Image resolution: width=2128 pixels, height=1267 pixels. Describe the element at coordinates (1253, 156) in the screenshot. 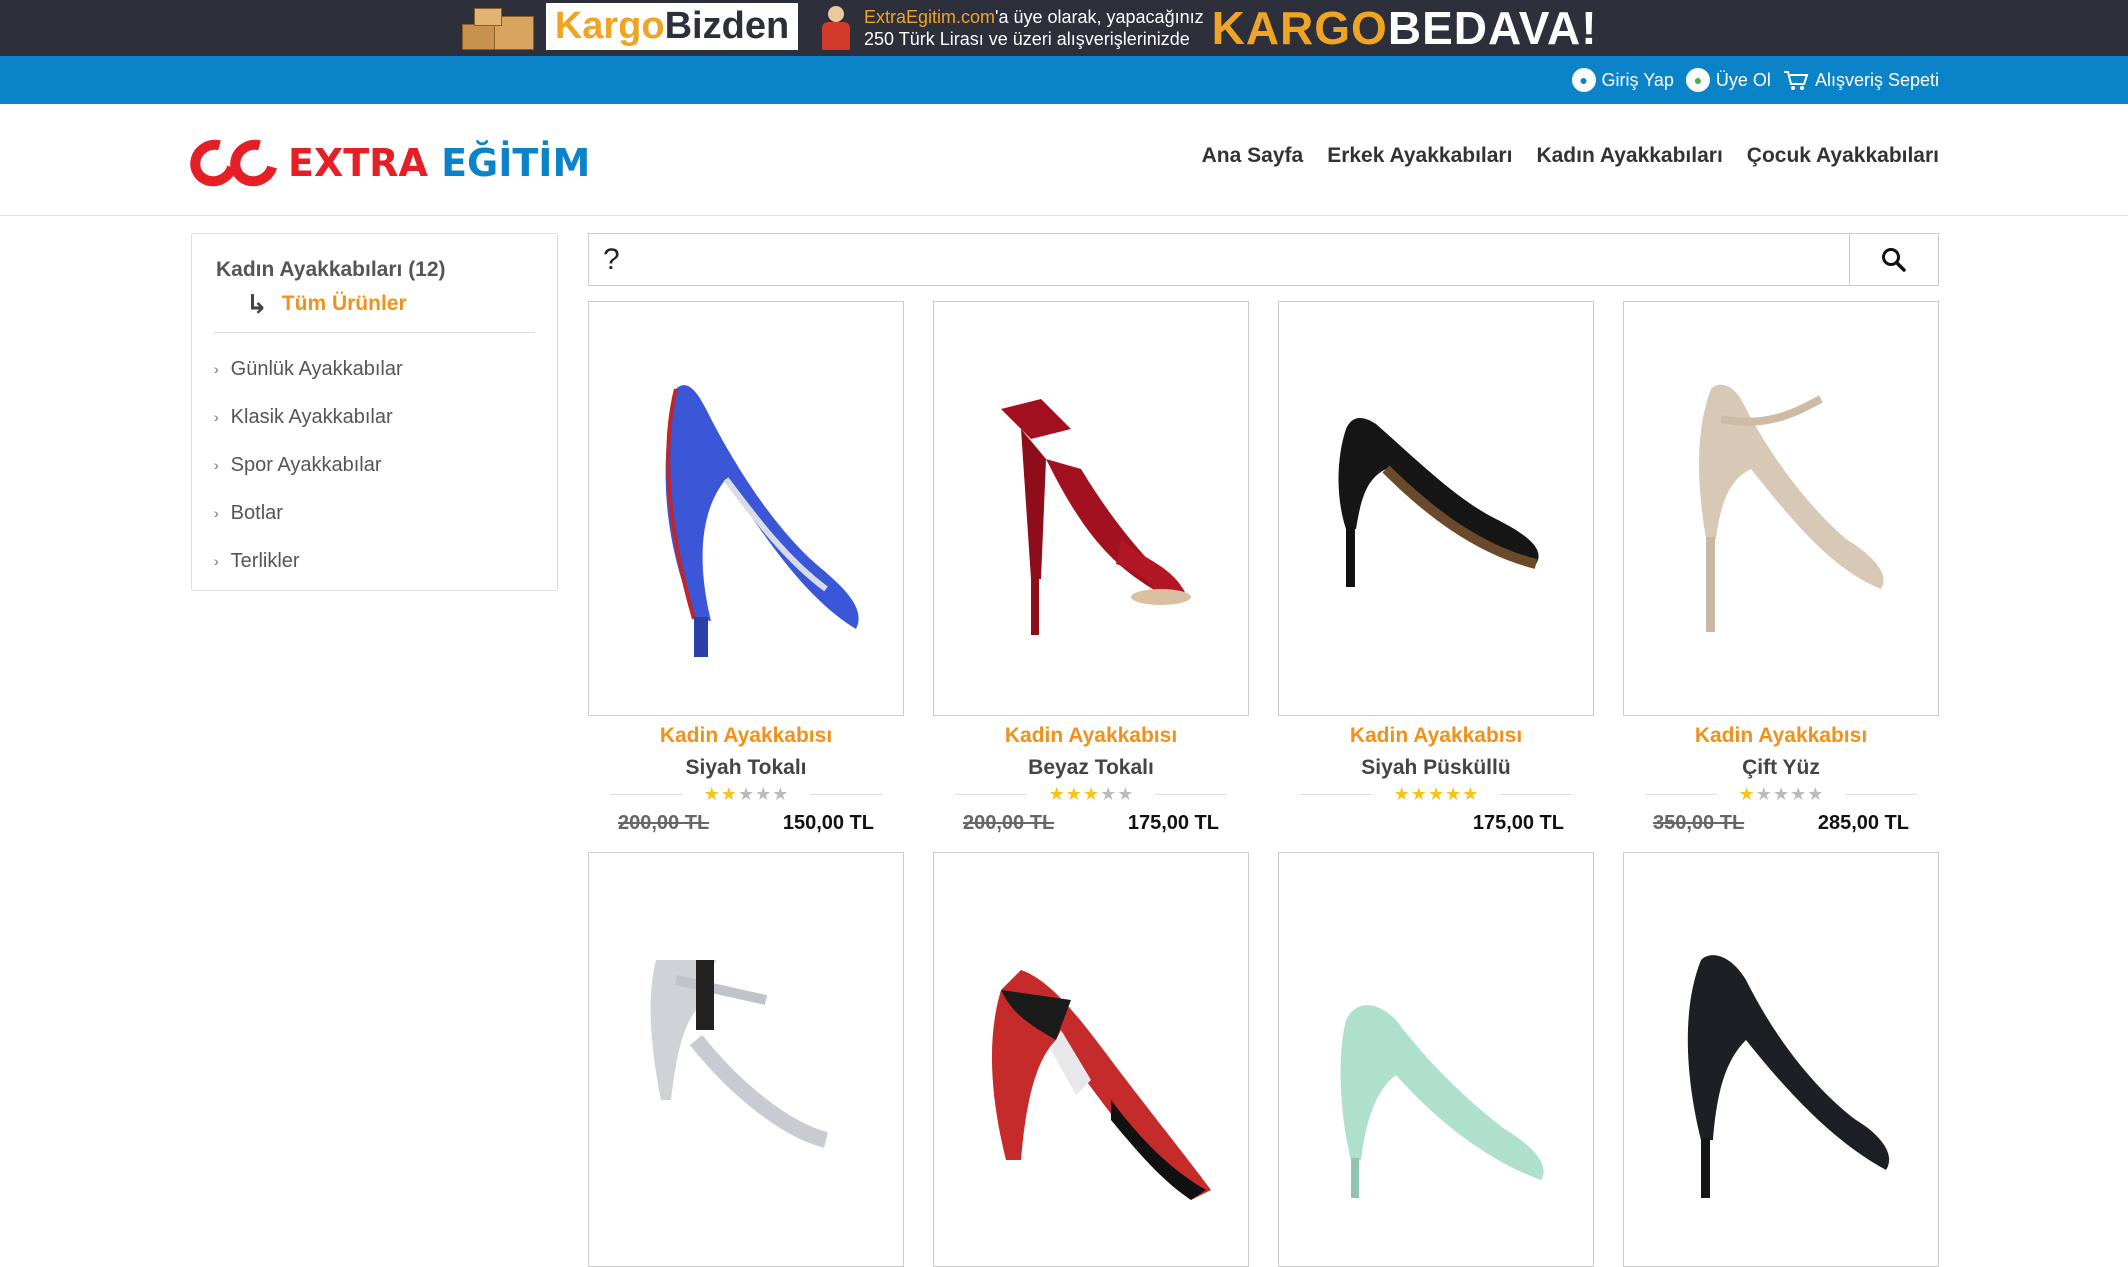

I see `nav-home: Ana Sayfa` at that location.